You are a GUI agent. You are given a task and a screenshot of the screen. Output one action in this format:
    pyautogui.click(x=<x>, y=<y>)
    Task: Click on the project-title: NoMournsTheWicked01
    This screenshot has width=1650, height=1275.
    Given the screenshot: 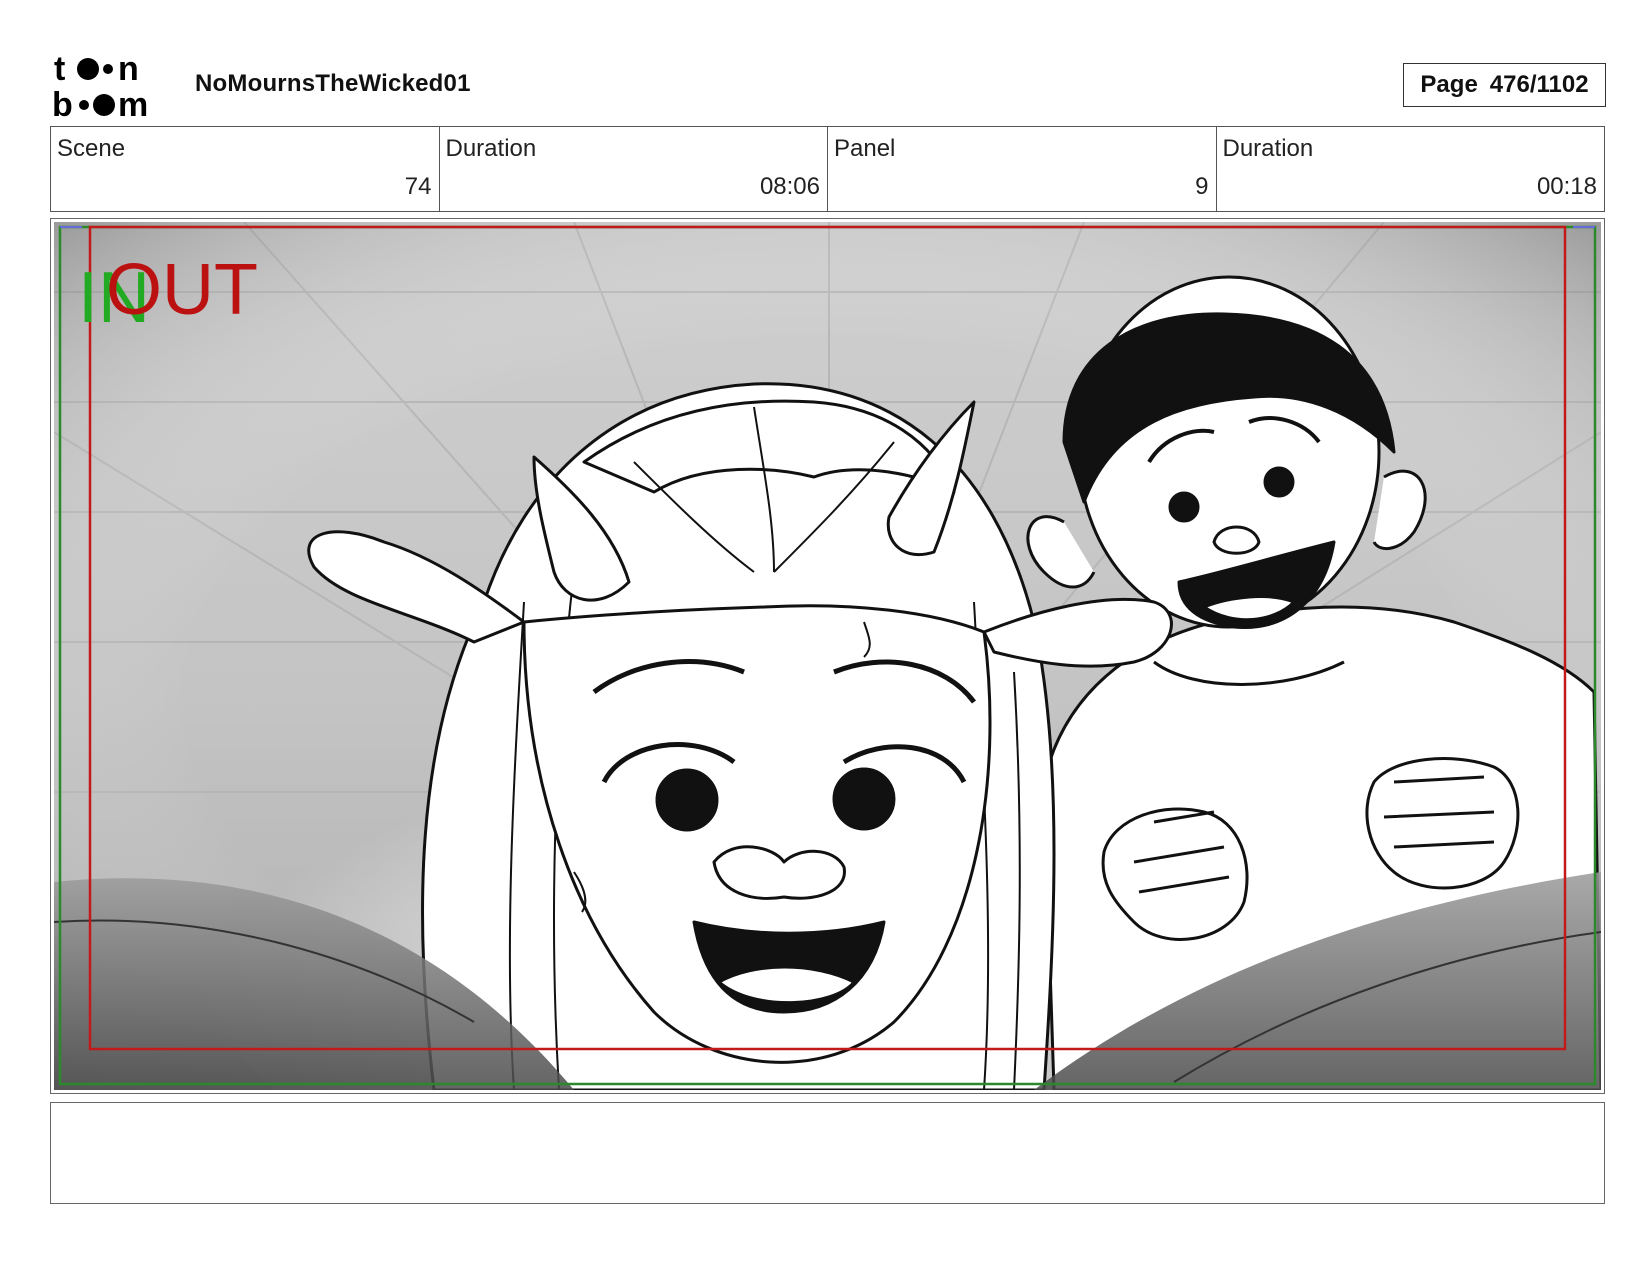 What is the action you would take?
    pyautogui.click(x=333, y=83)
    